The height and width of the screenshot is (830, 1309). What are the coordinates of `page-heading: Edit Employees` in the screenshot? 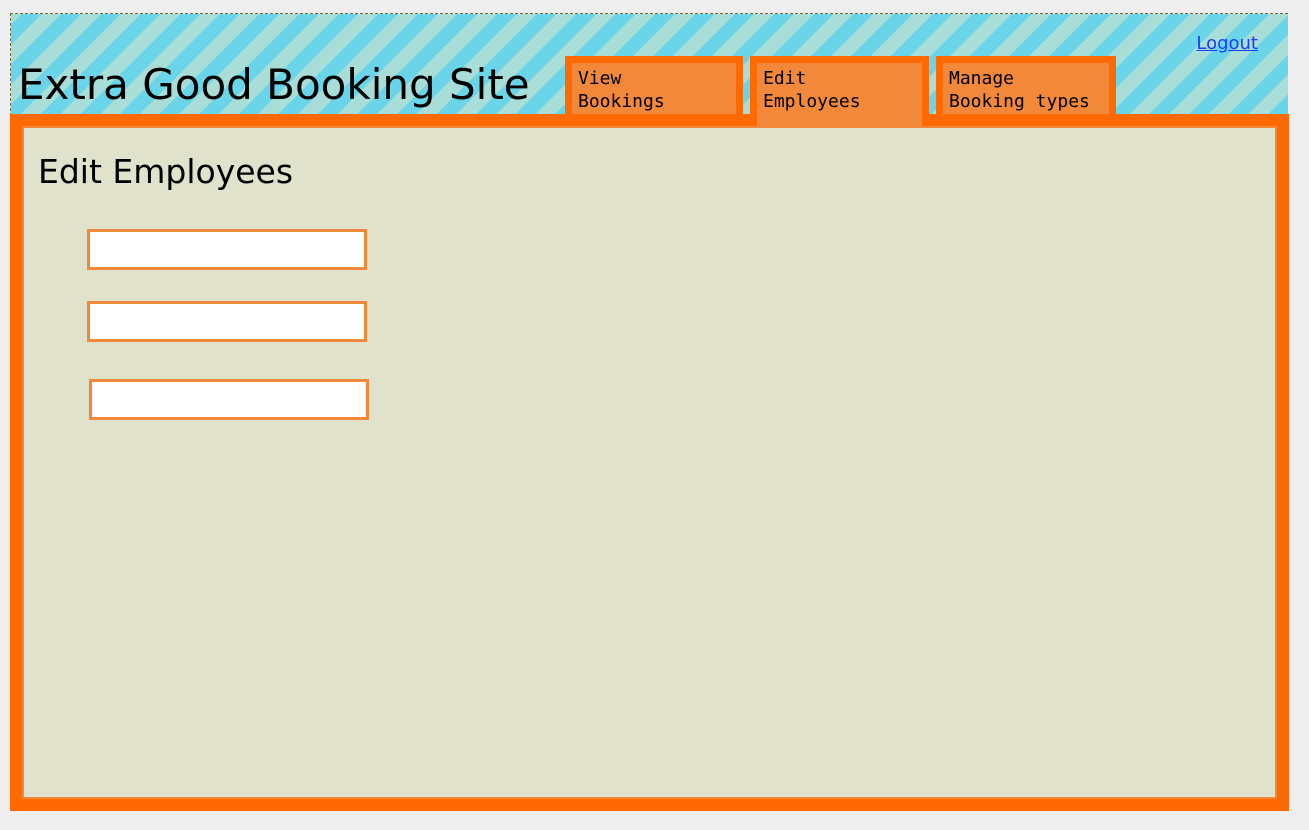 It's located at (166, 171).